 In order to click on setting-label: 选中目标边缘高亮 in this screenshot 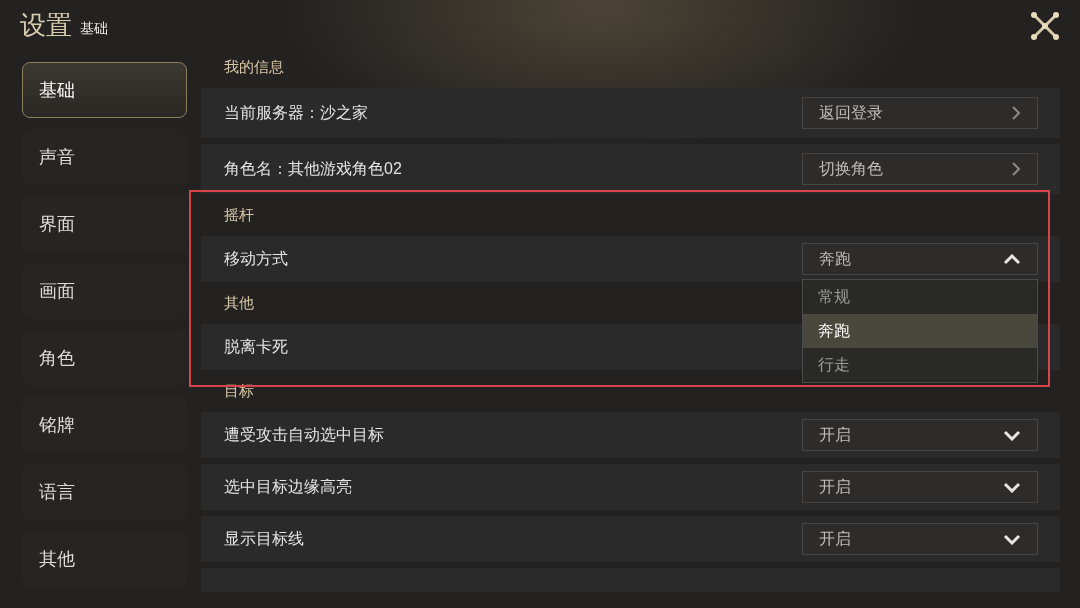, I will do `click(288, 486)`.